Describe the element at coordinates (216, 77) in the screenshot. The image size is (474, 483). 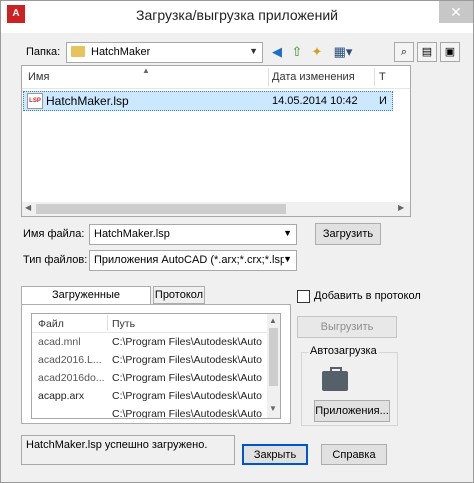
I see `file-list-header: Имя Дата изменения Т ▲` at that location.